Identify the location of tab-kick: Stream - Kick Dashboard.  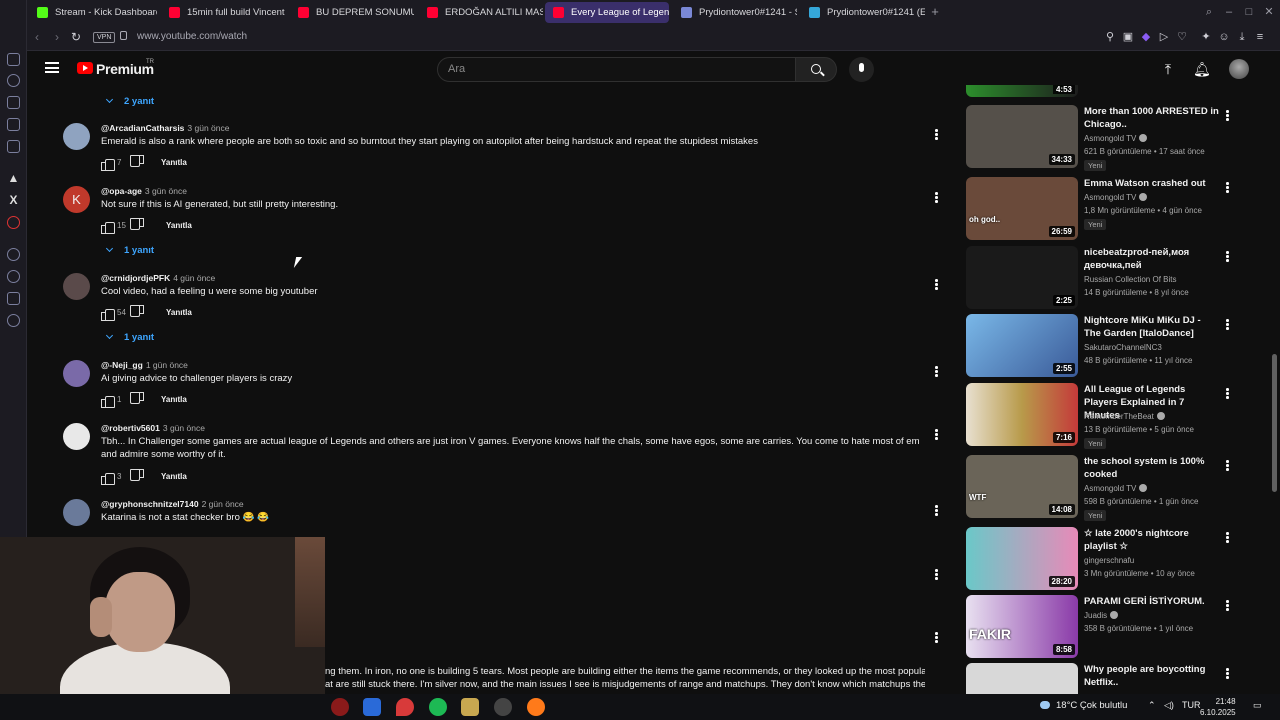
(93, 12).